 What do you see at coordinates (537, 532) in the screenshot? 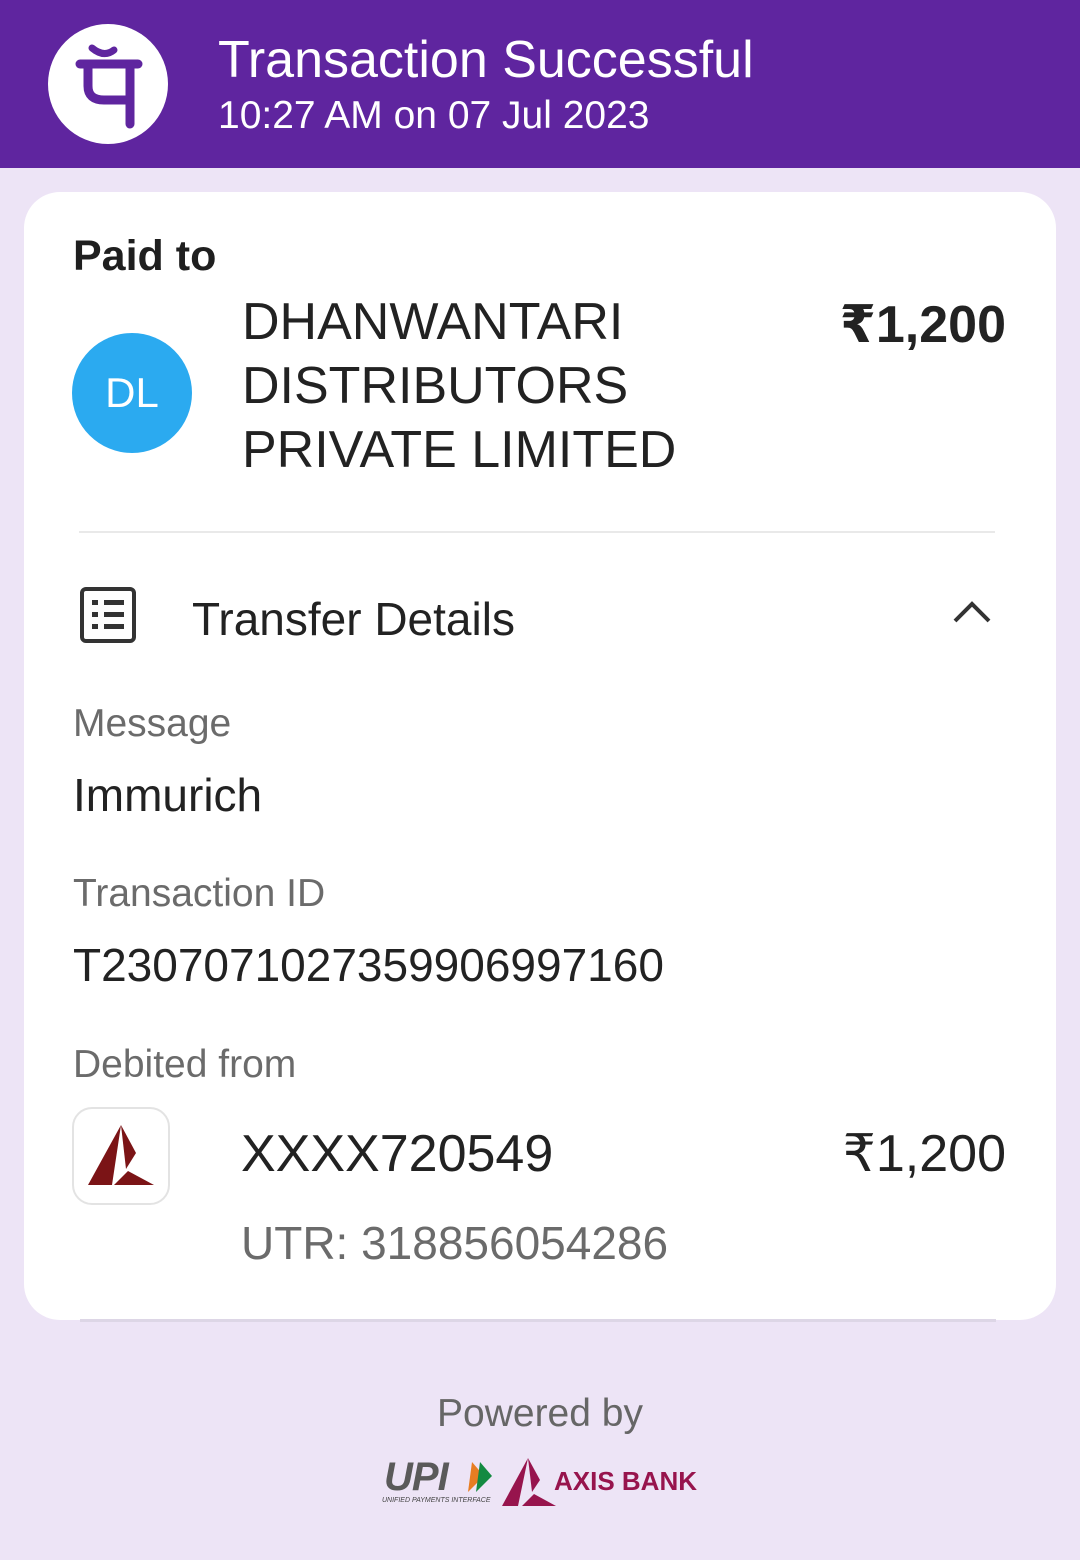
I see `divider` at bounding box center [537, 532].